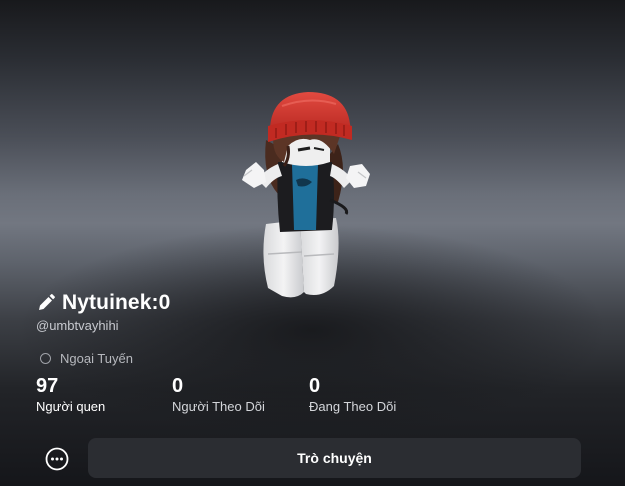 The height and width of the screenshot is (486, 625). Describe the element at coordinates (306, 195) in the screenshot. I see `avatar-3d-render` at that location.